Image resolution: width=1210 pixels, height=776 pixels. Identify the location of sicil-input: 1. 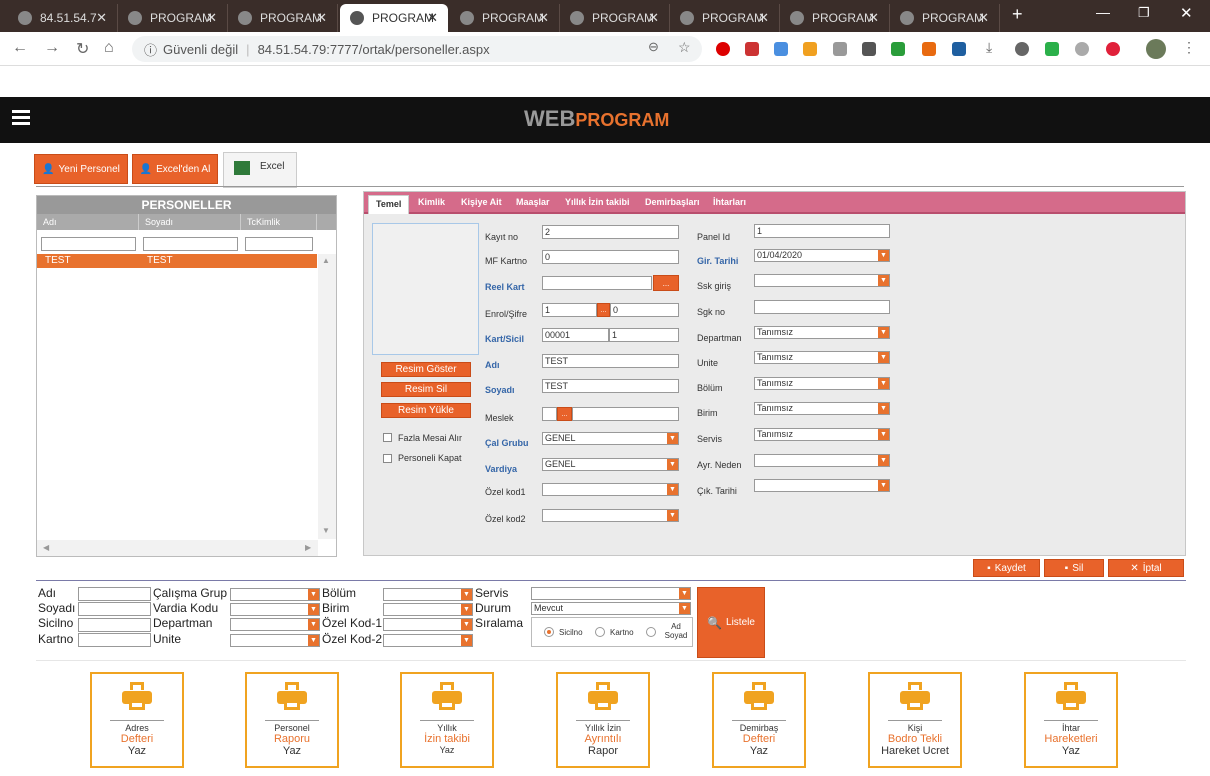
(644, 335).